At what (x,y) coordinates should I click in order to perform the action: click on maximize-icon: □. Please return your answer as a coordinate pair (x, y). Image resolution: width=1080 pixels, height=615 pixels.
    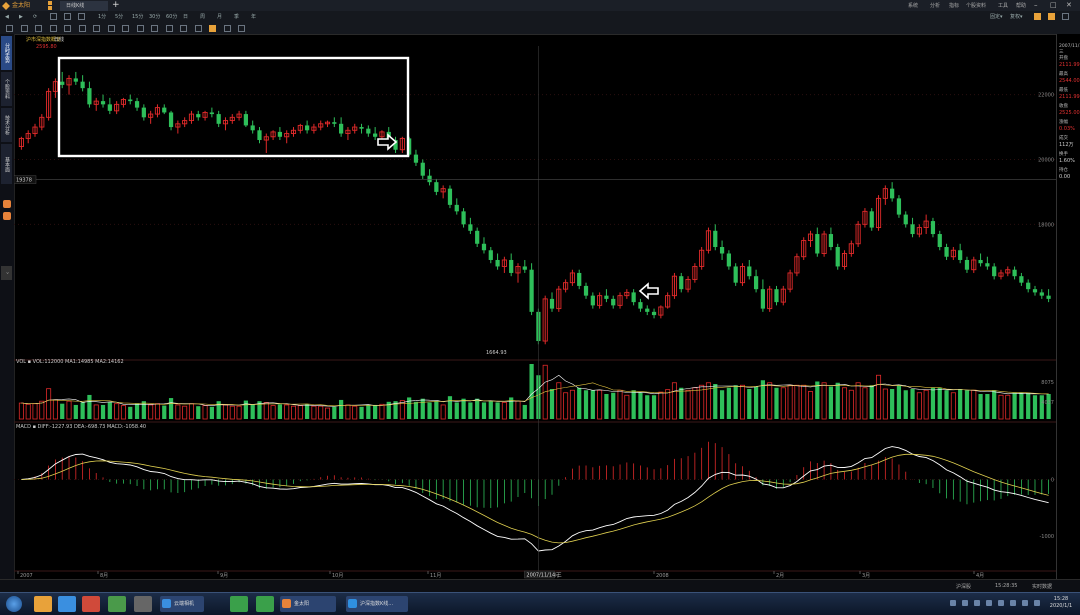
    Looking at the image, I should click on (1053, 5).